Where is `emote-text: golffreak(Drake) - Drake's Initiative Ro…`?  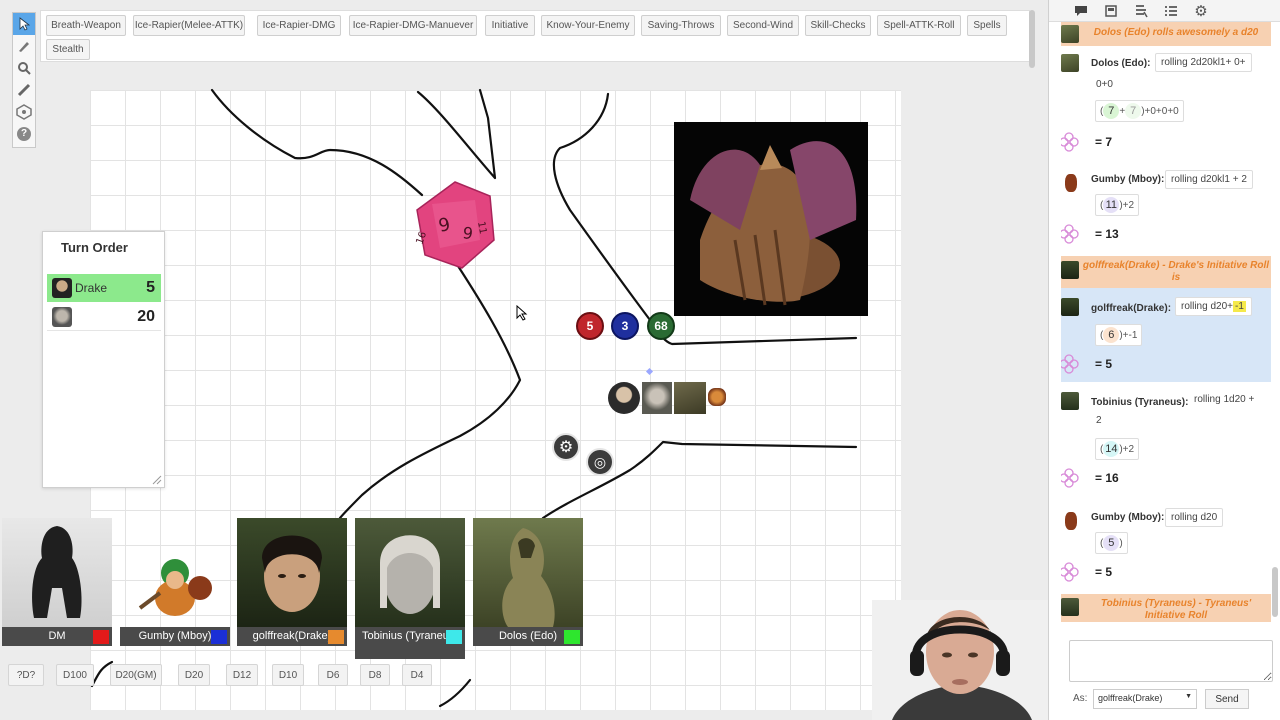
emote-text: golffreak(Drake) - Drake's Initiative Ro… is located at coordinates (1176, 271).